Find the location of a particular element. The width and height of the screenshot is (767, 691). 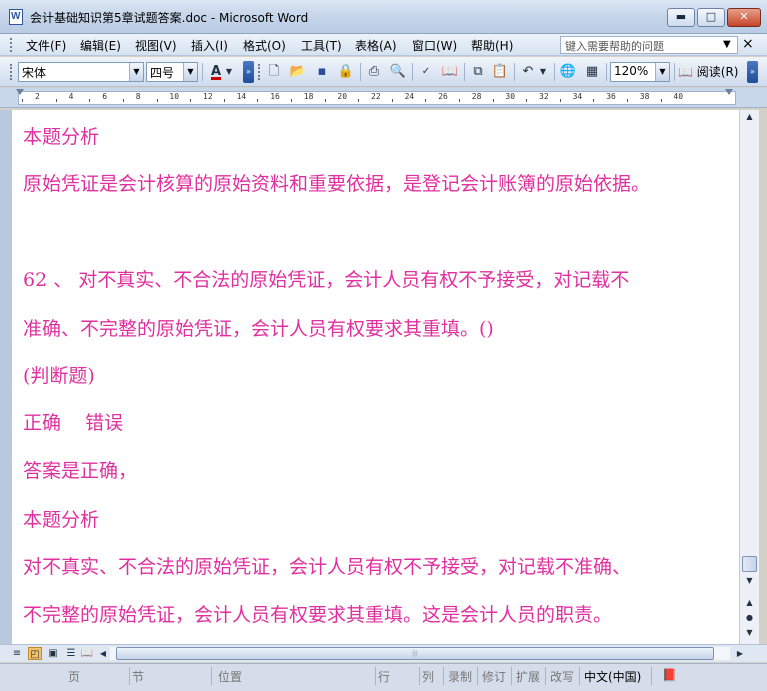

right-indent-marker is located at coordinates (729, 92).